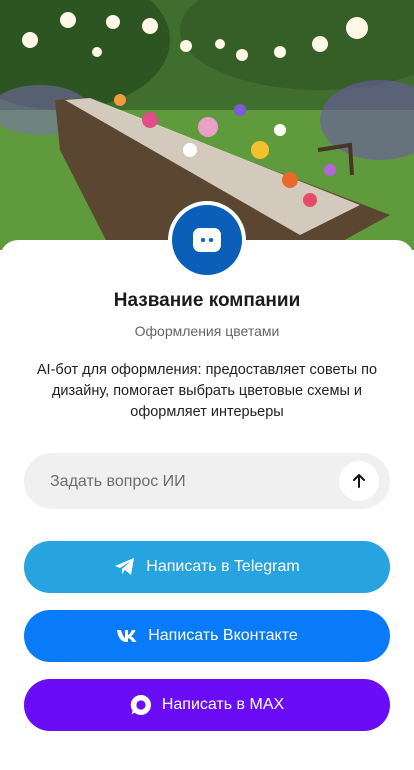 This screenshot has width=414, height=770. What do you see at coordinates (223, 566) in the screenshot?
I see `telegram-button-label: Написать в Telegram` at bounding box center [223, 566].